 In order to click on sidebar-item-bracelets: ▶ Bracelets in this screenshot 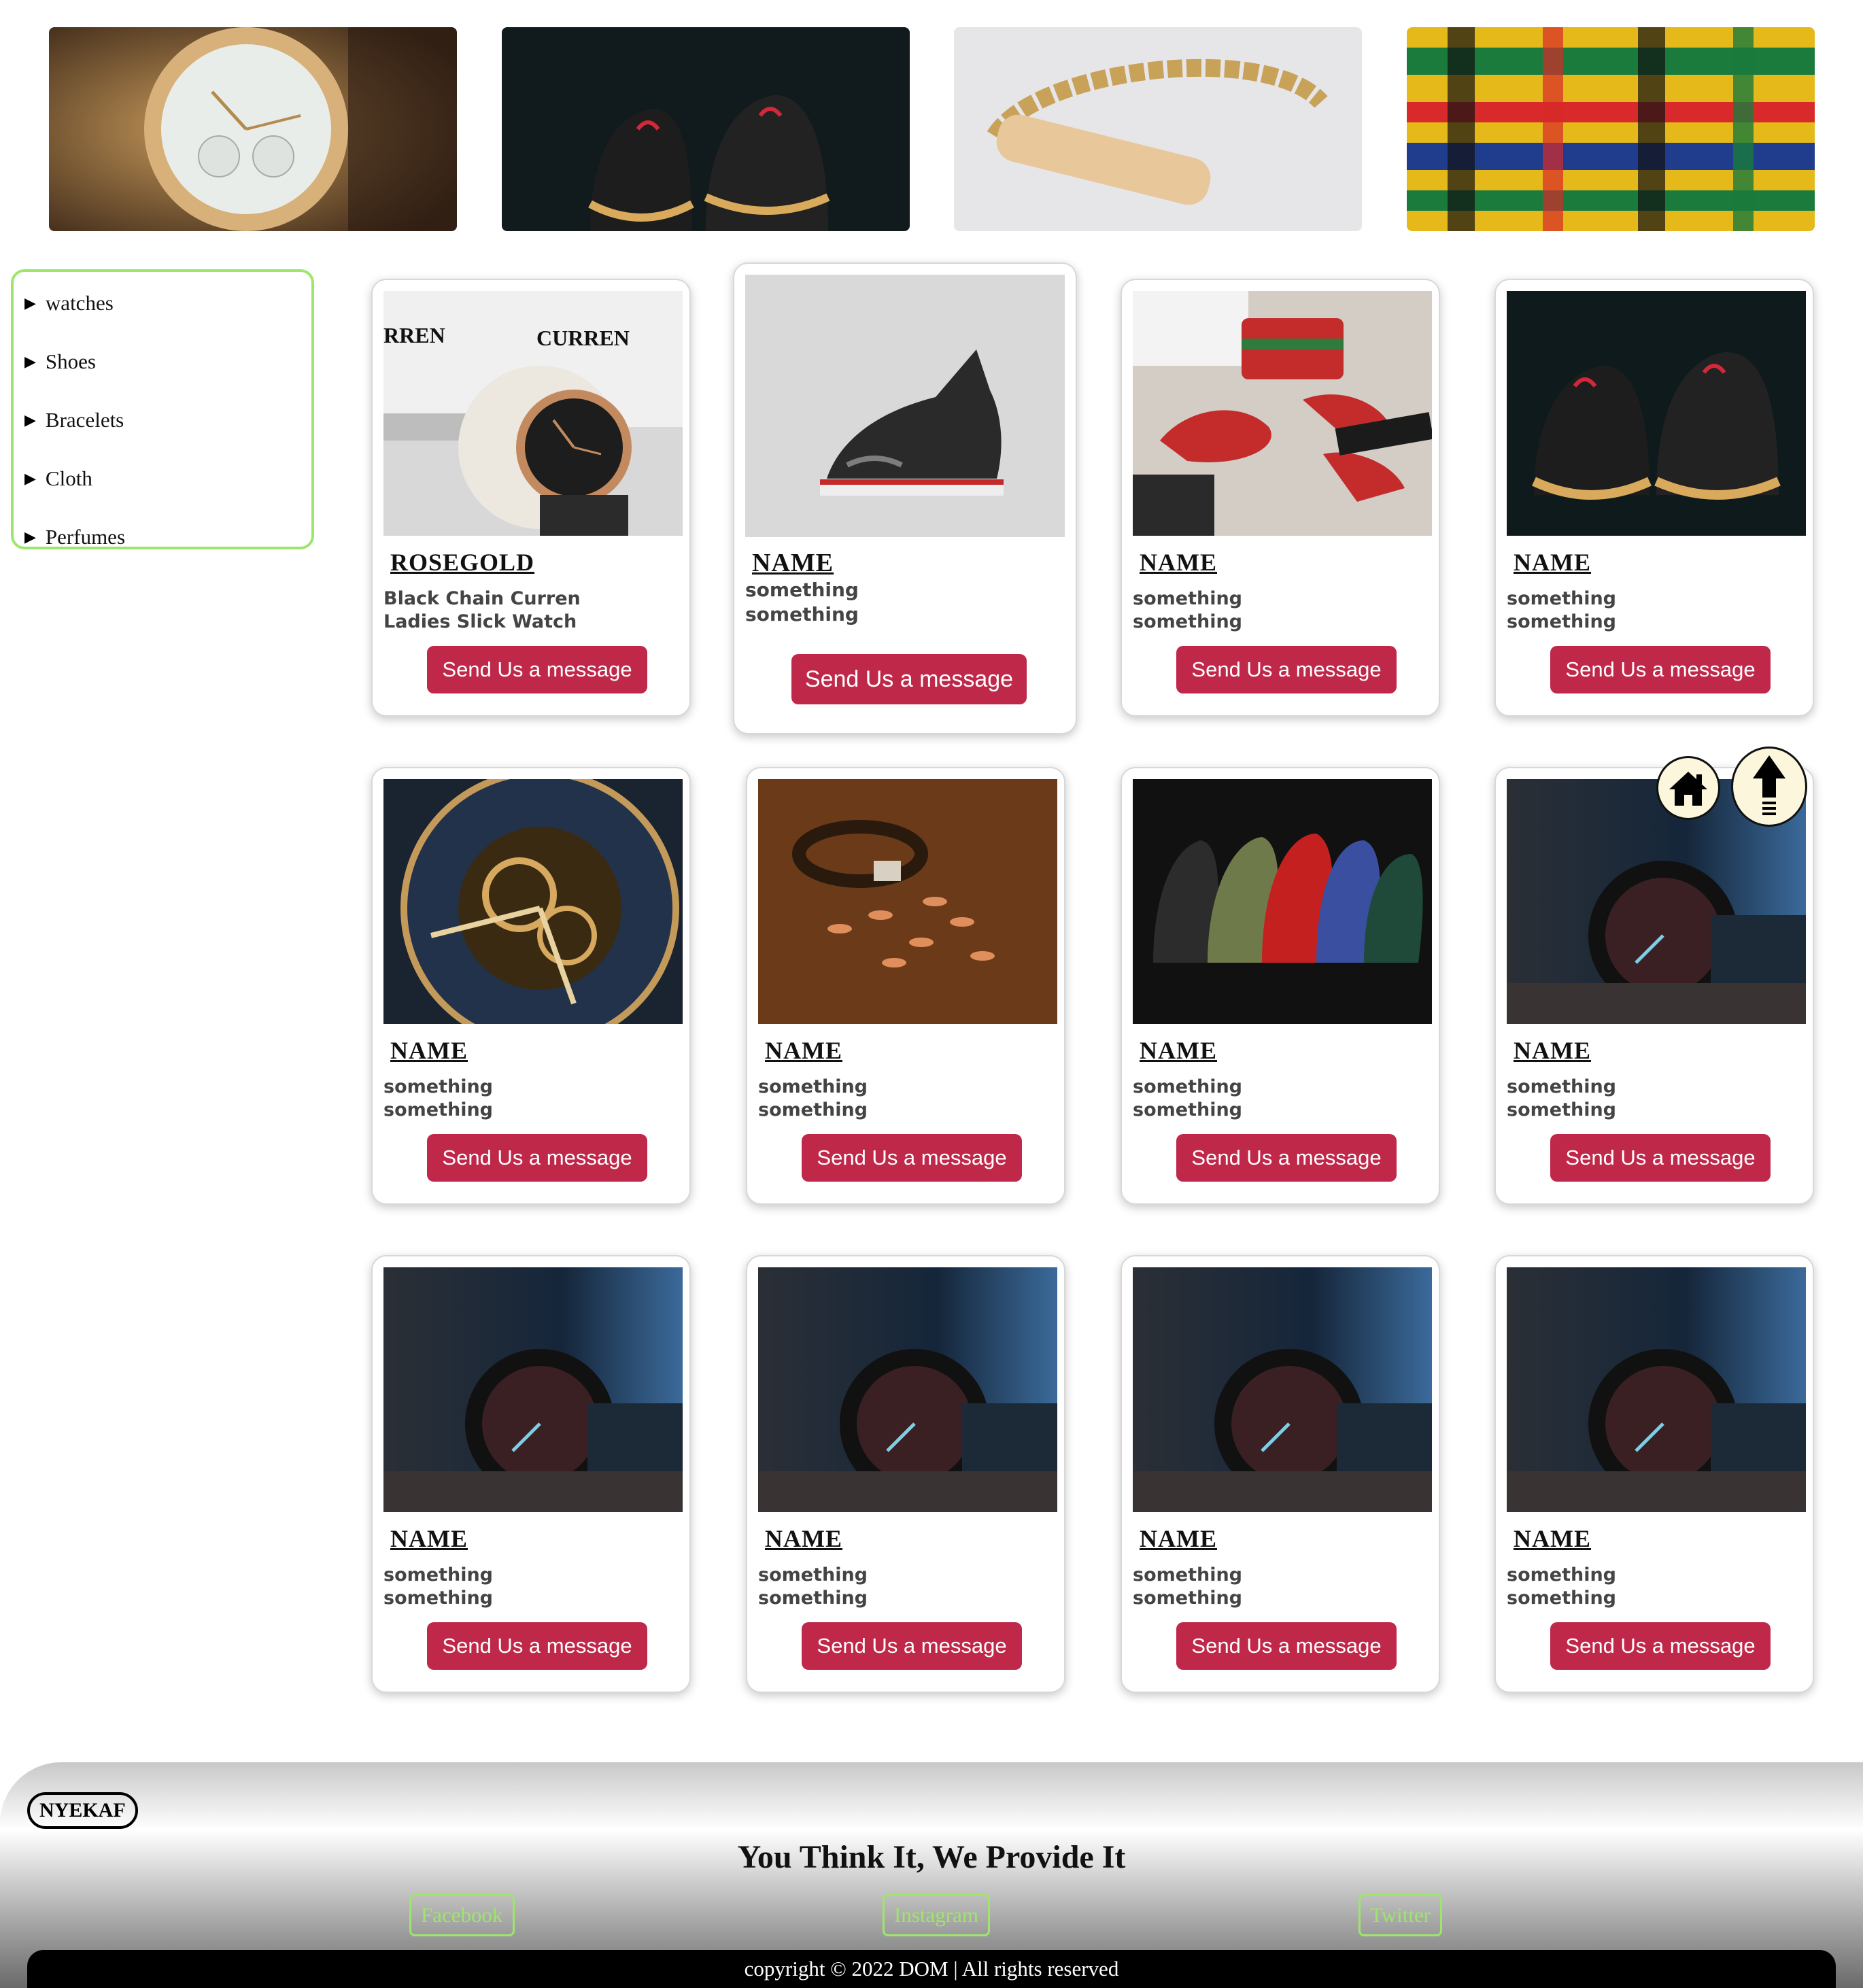, I will do `click(74, 420)`.